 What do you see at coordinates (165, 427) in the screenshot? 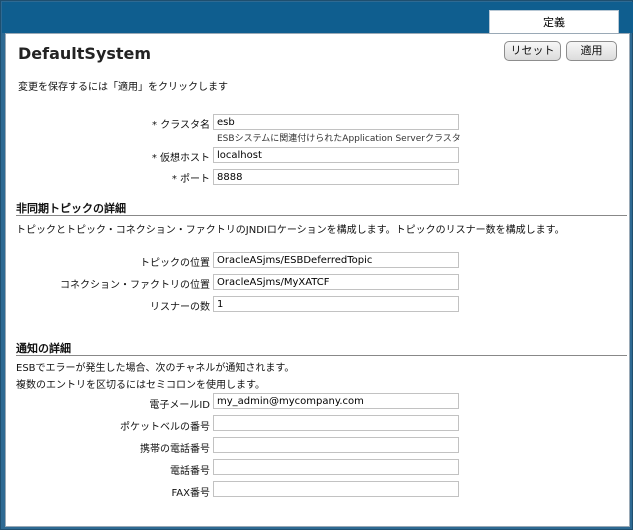
I see `pager-number-label: ポケットベルの番号` at bounding box center [165, 427].